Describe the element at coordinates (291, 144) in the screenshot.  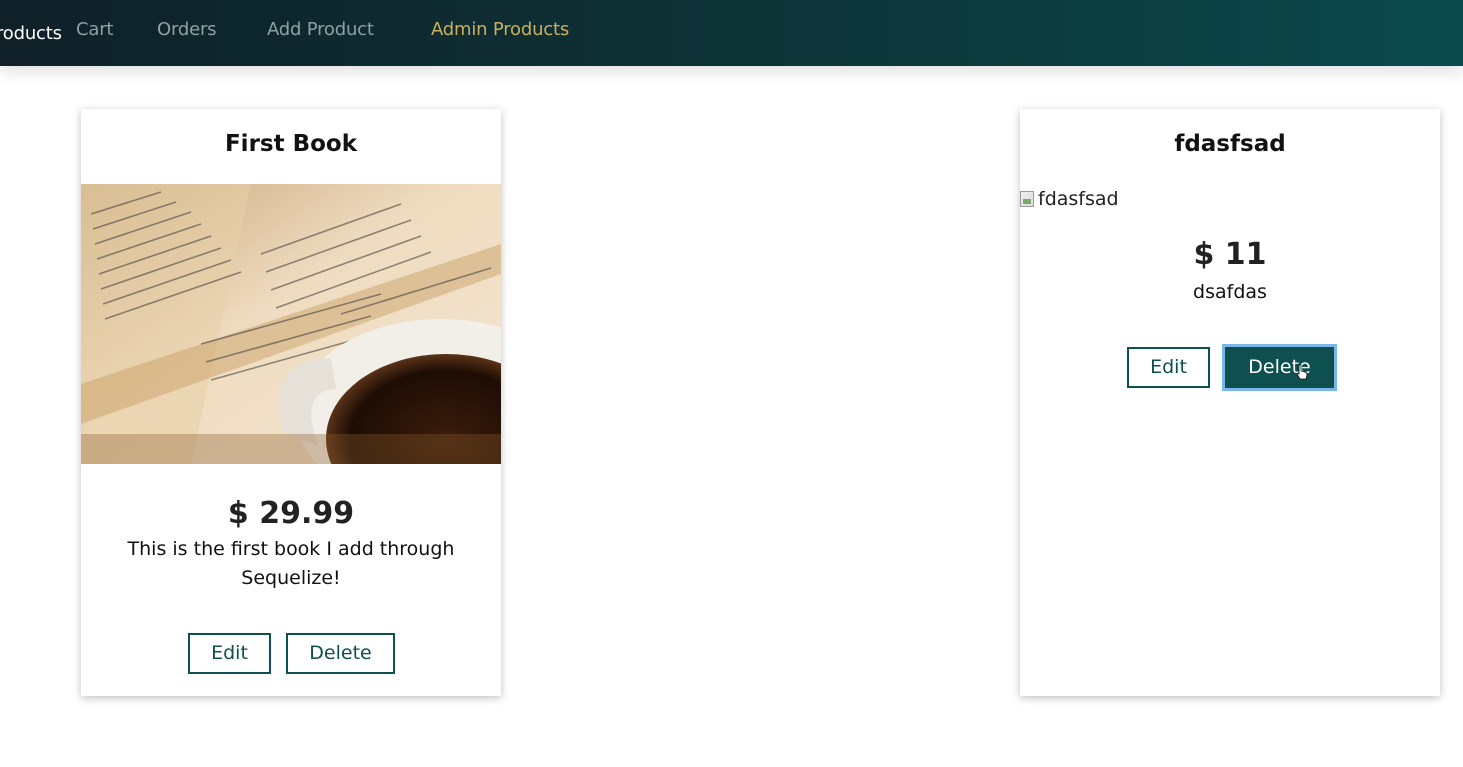
I see `product-title: First Book` at that location.